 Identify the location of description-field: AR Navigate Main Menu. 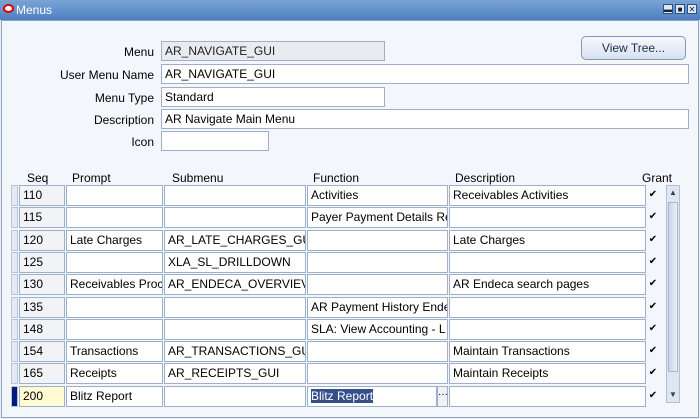
(425, 119).